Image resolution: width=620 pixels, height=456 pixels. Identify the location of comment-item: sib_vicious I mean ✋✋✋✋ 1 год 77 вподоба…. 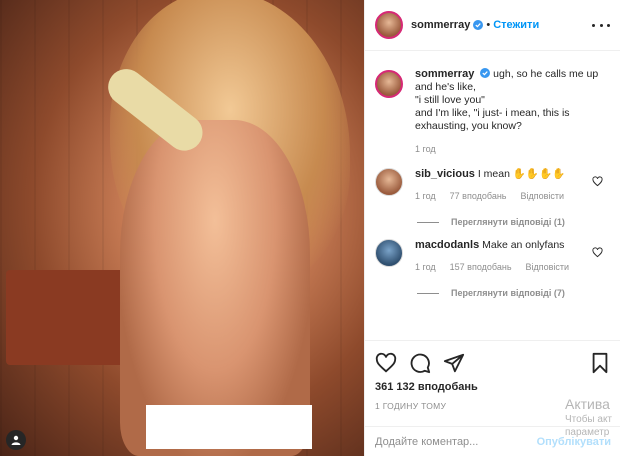
(492, 179).